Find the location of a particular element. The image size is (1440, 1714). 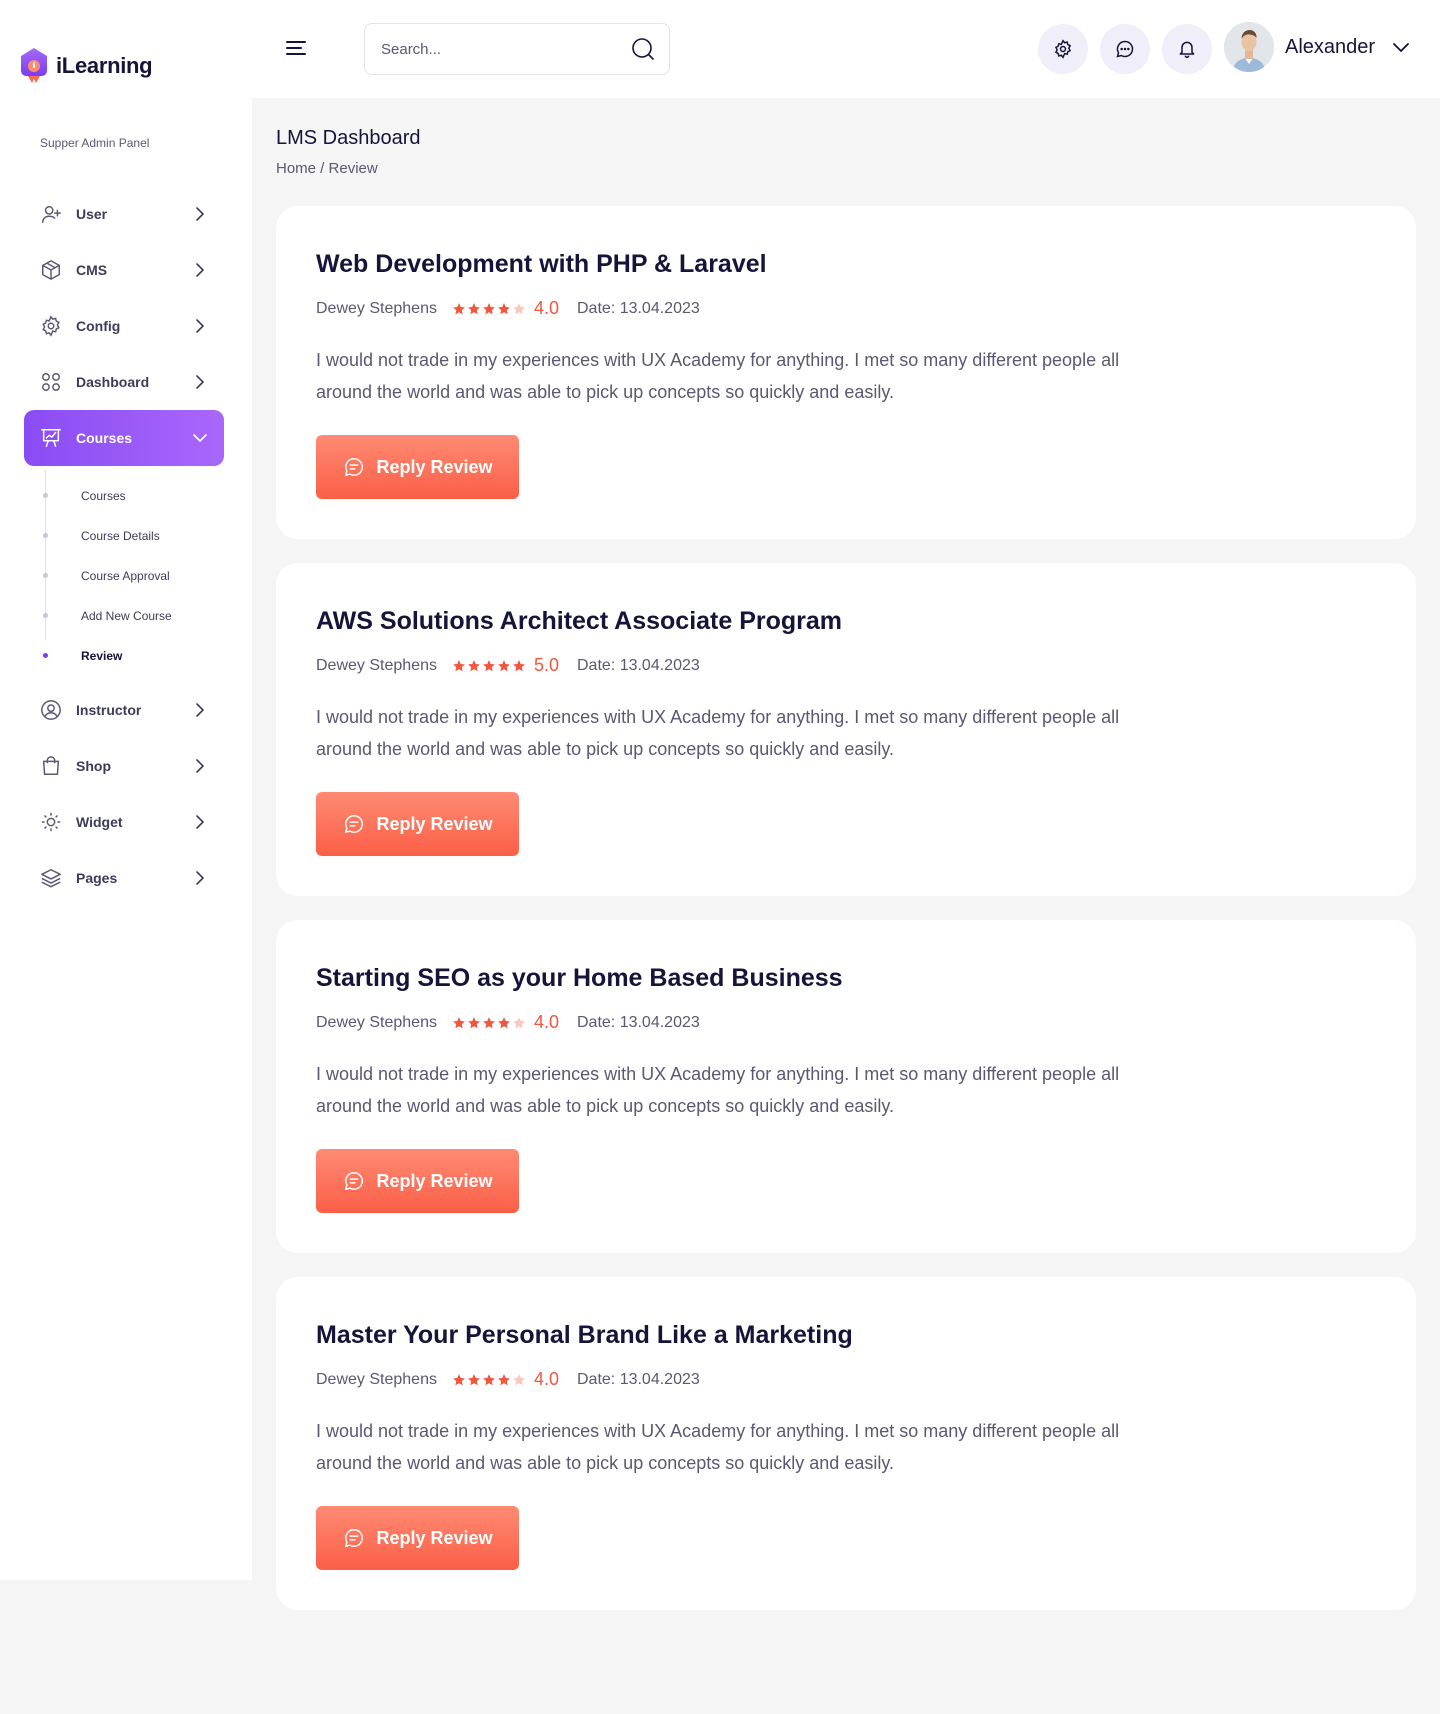

submenu-label: Course Approval is located at coordinates (125, 576).